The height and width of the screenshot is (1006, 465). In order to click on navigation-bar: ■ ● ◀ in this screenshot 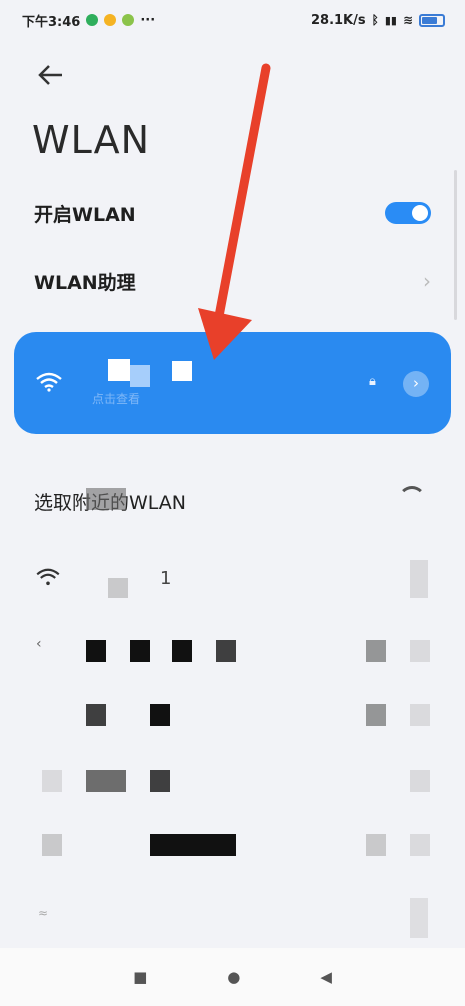, I will do `click(232, 977)`.